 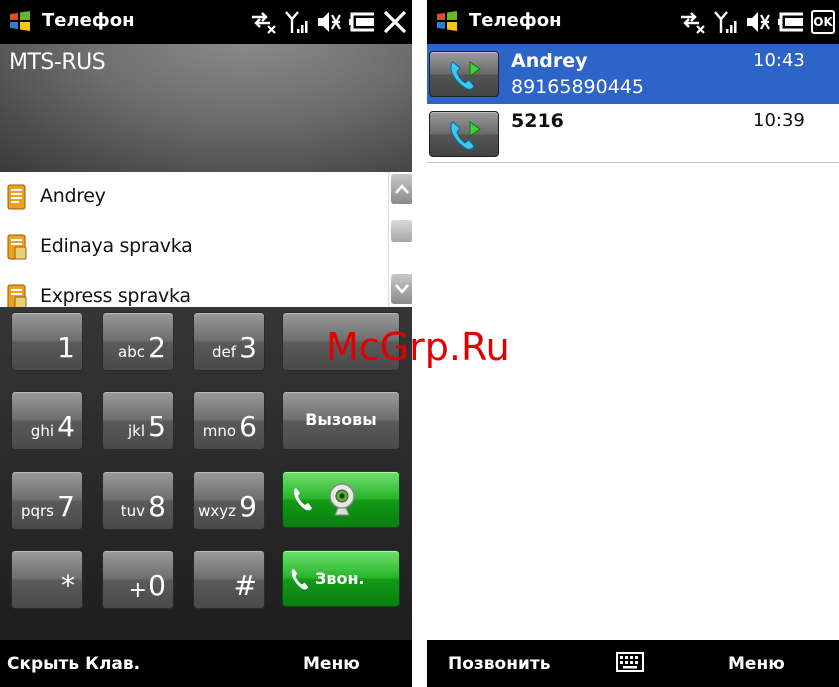 I want to click on scroll-down-button, so click(x=401, y=289).